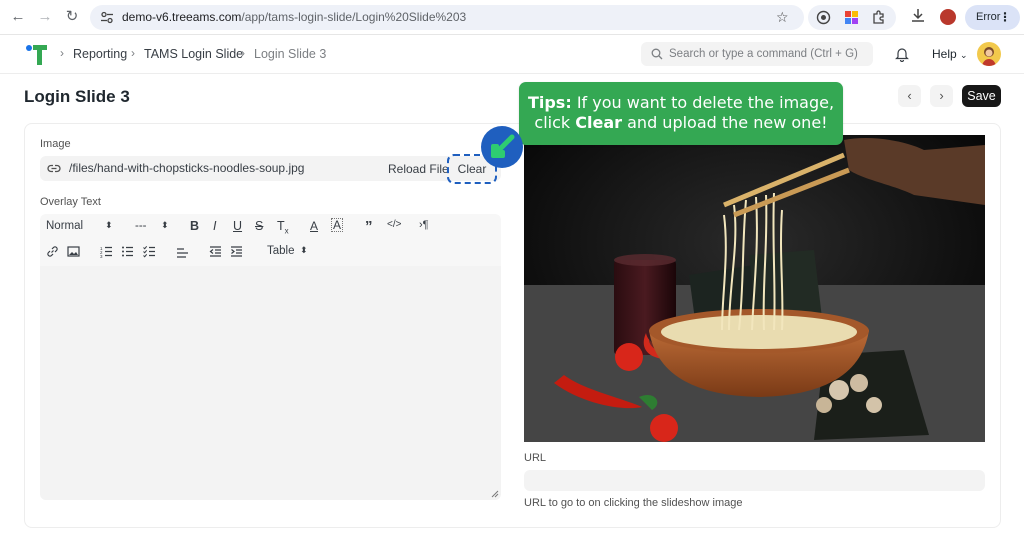 This screenshot has height=541, width=1024. What do you see at coordinates (823, 17) in the screenshot?
I see `extension-icon` at bounding box center [823, 17].